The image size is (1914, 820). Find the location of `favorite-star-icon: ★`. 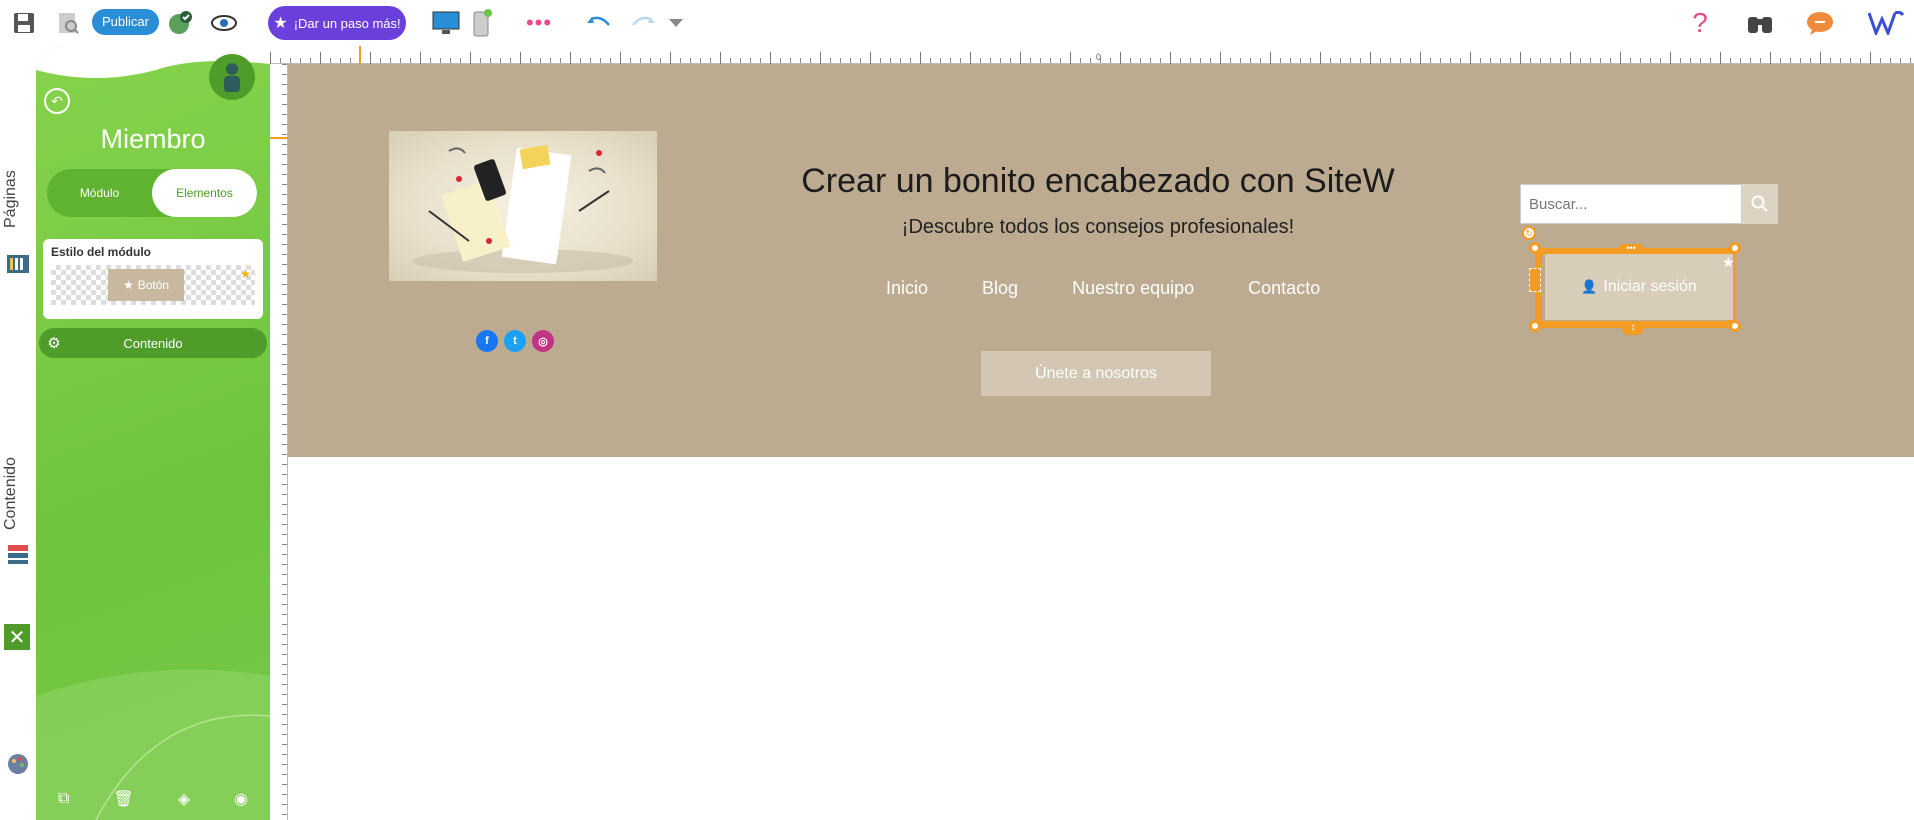

favorite-star-icon: ★ is located at coordinates (245, 274).